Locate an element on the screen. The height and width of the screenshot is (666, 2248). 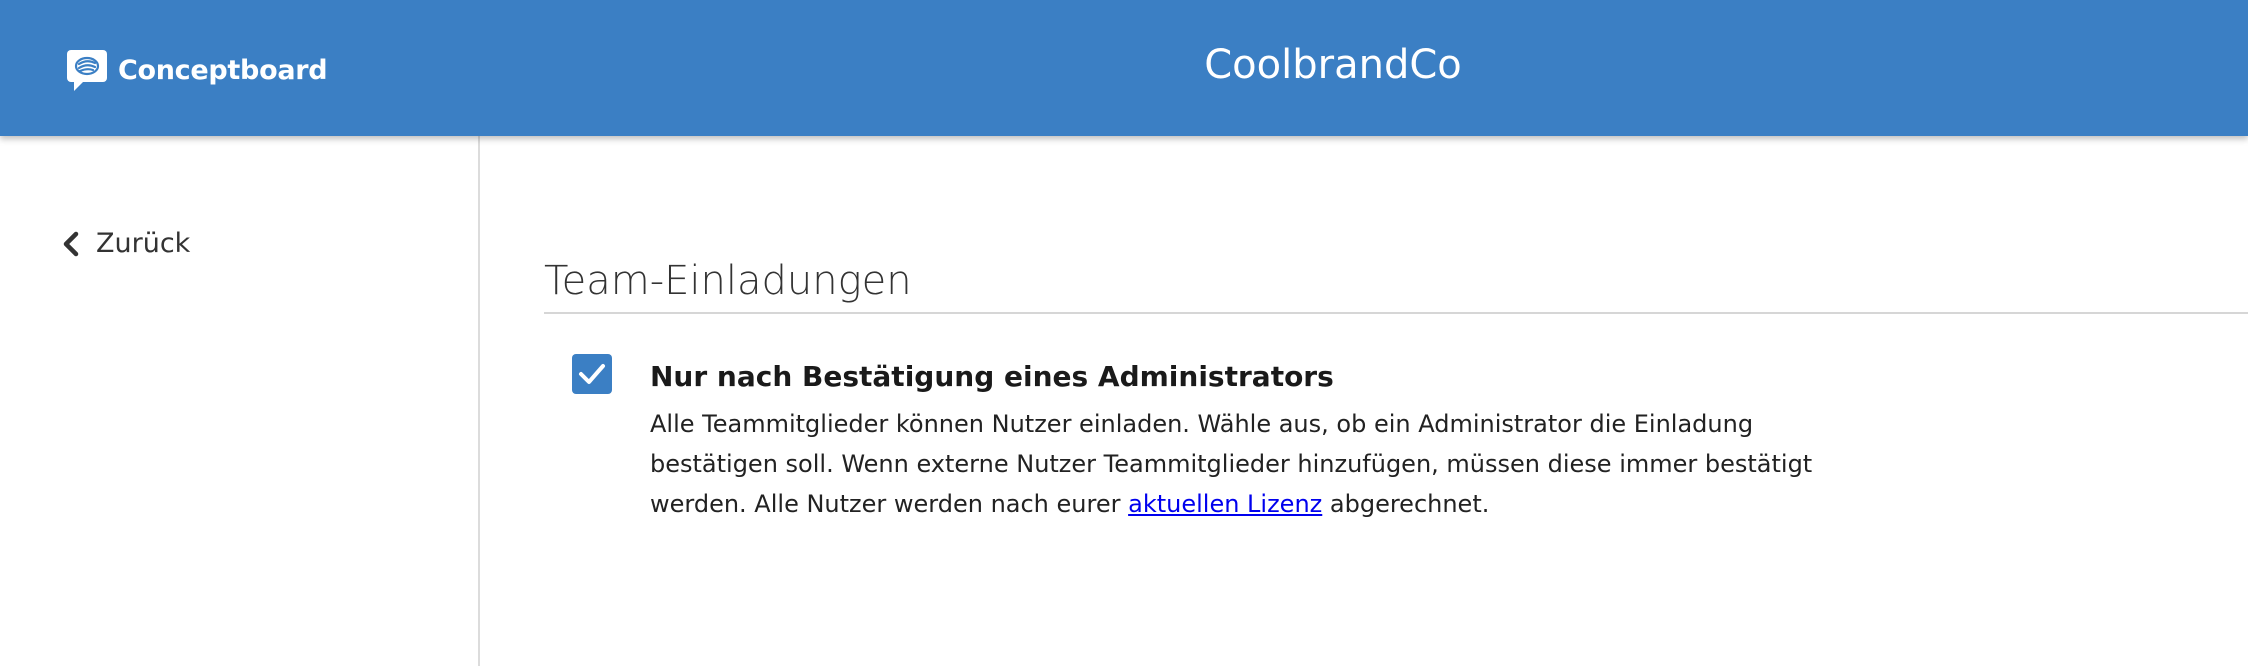
brand-title: CoolbrandCo is located at coordinates (1333, 65).